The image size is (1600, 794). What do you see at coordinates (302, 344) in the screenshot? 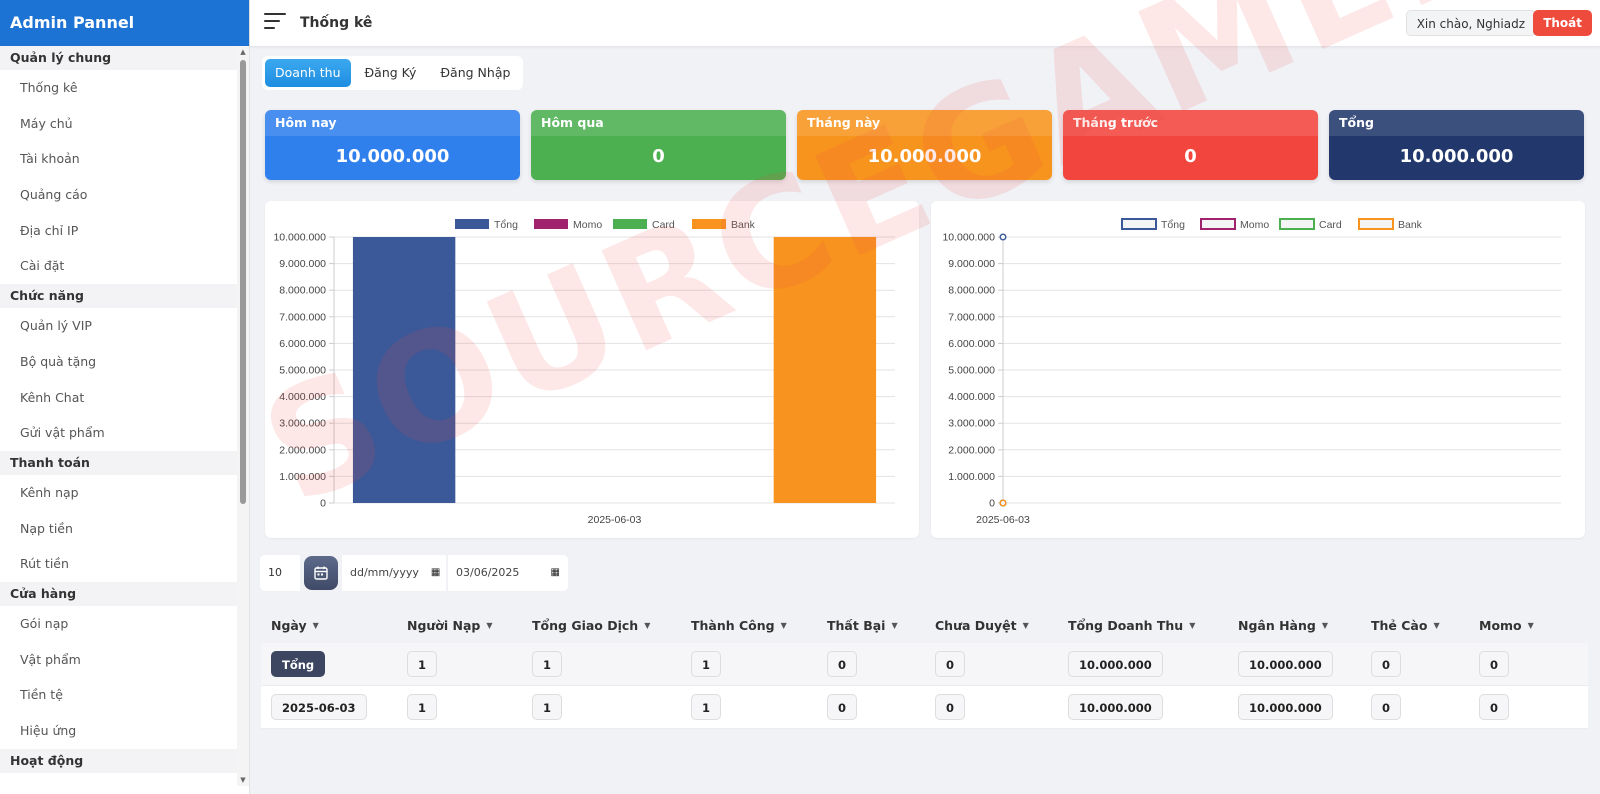
I see `y-tick-label: 6.000.000` at bounding box center [302, 344].